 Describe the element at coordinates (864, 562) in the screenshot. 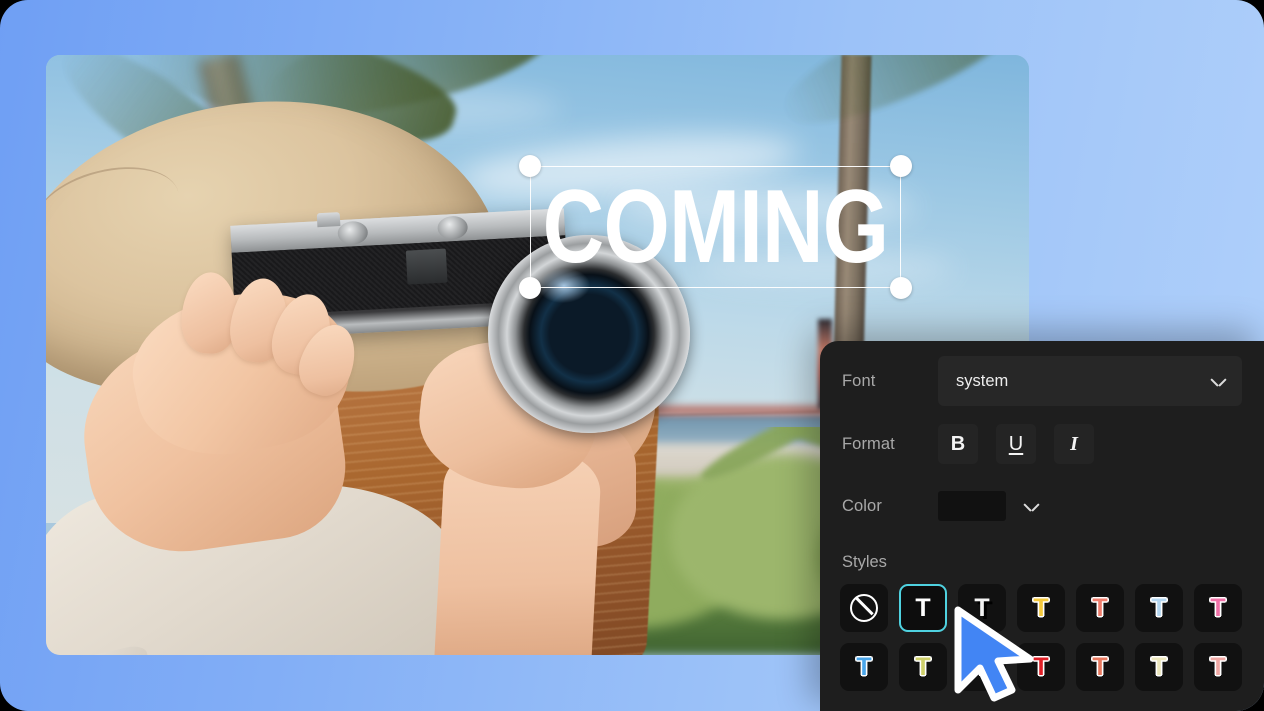

I see `styles-label: Styles` at that location.